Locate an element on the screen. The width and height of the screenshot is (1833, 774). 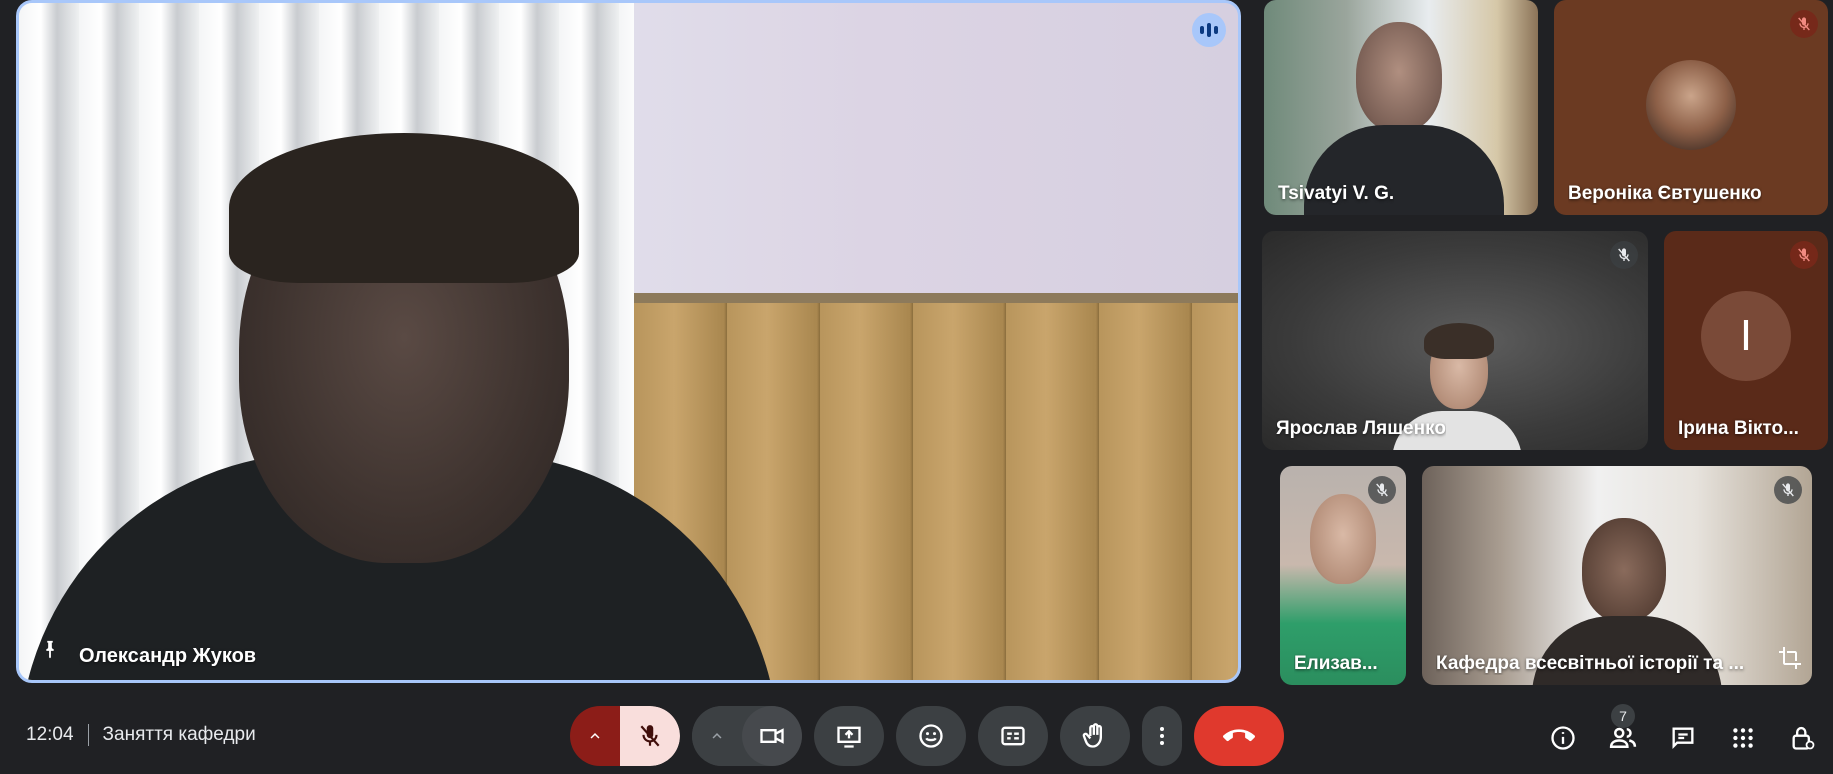
chat-button is located at coordinates (1683, 738).